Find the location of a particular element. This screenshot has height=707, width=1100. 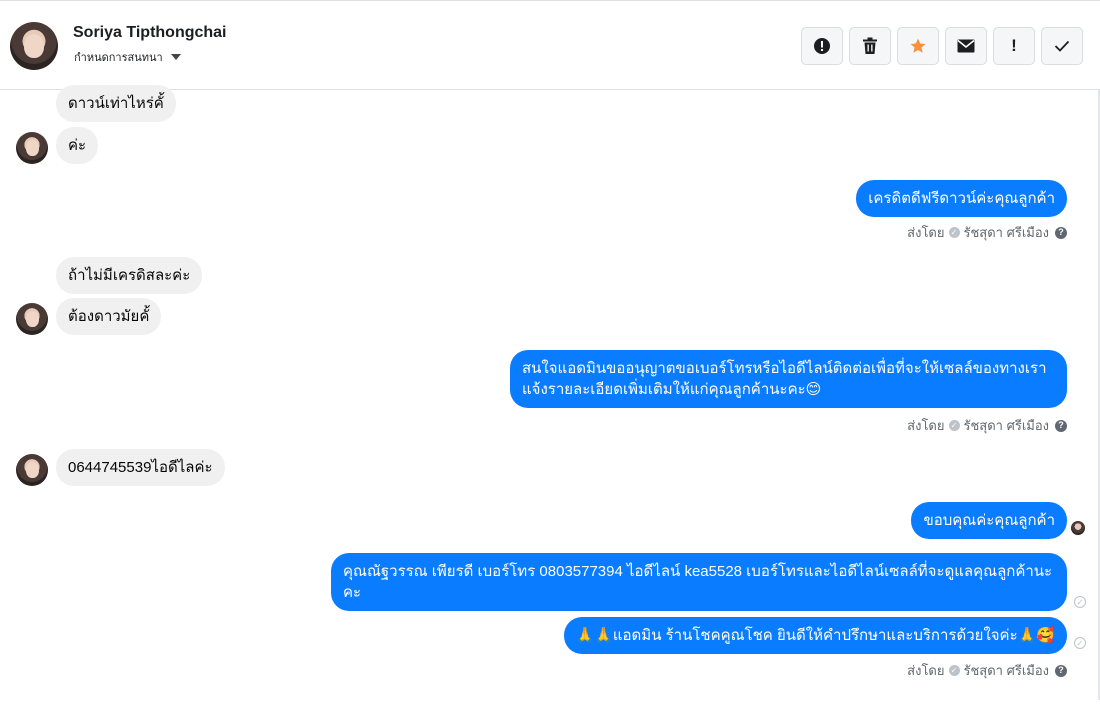

caret-down-icon is located at coordinates (175, 57).